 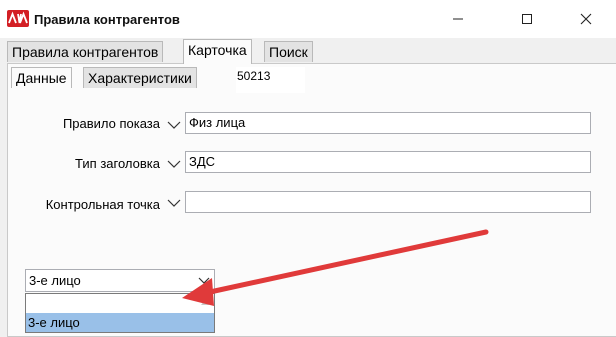 I want to click on maximize-icon, so click(x=527, y=19).